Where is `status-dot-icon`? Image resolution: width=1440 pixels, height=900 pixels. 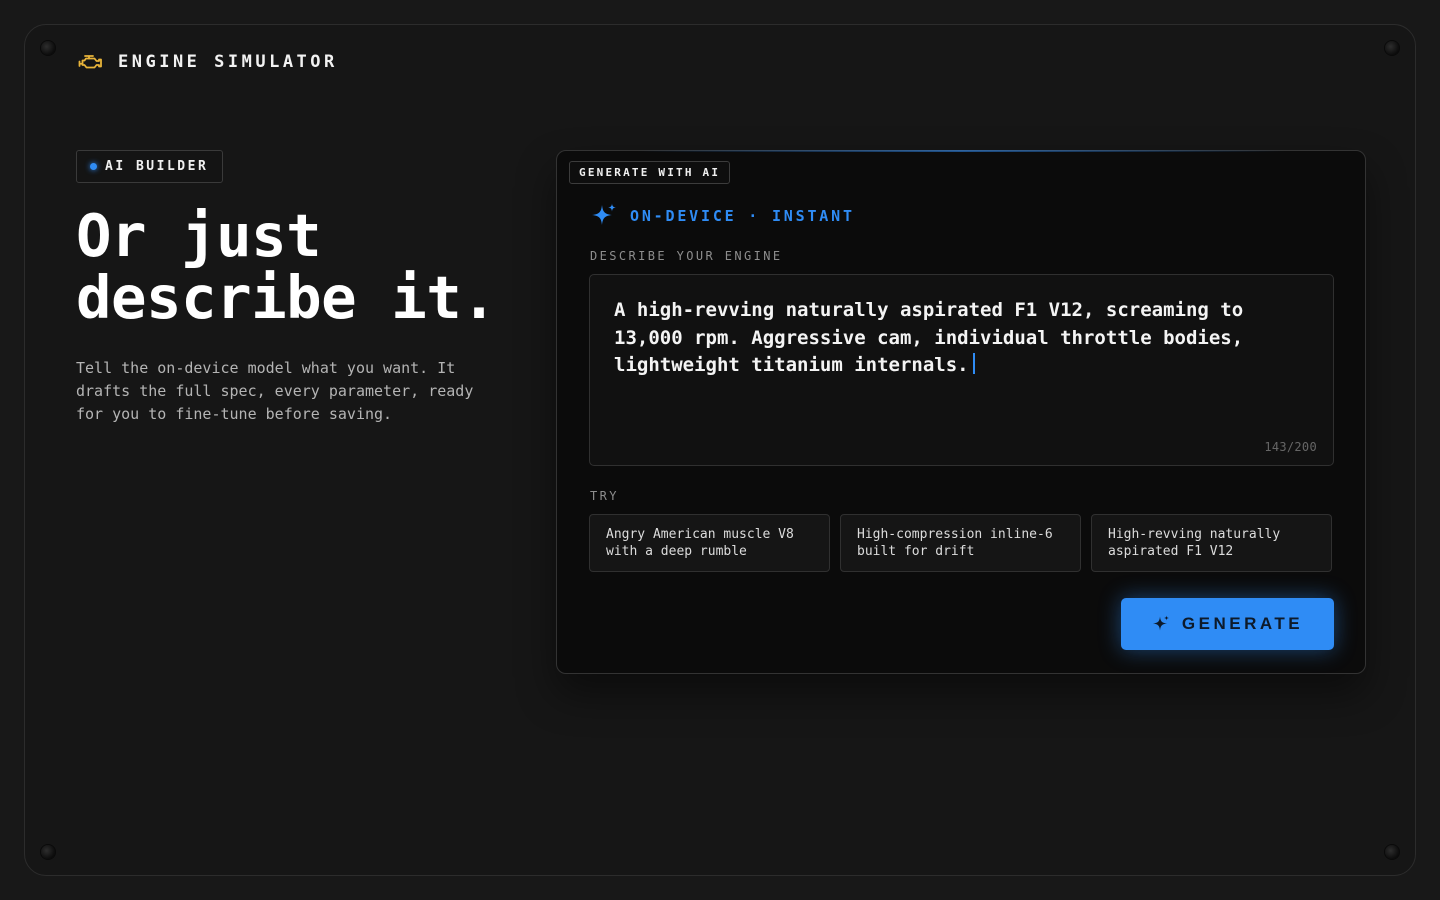 status-dot-icon is located at coordinates (93, 166).